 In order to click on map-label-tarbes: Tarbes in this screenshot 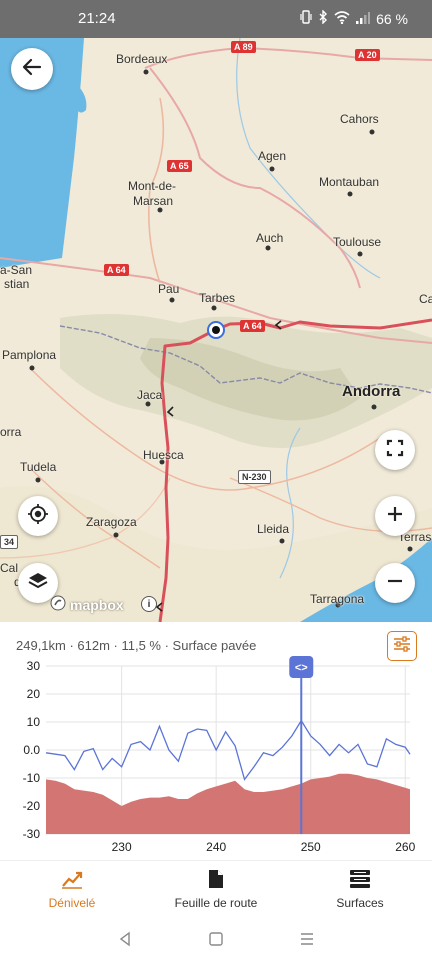, I will do `click(217, 298)`.